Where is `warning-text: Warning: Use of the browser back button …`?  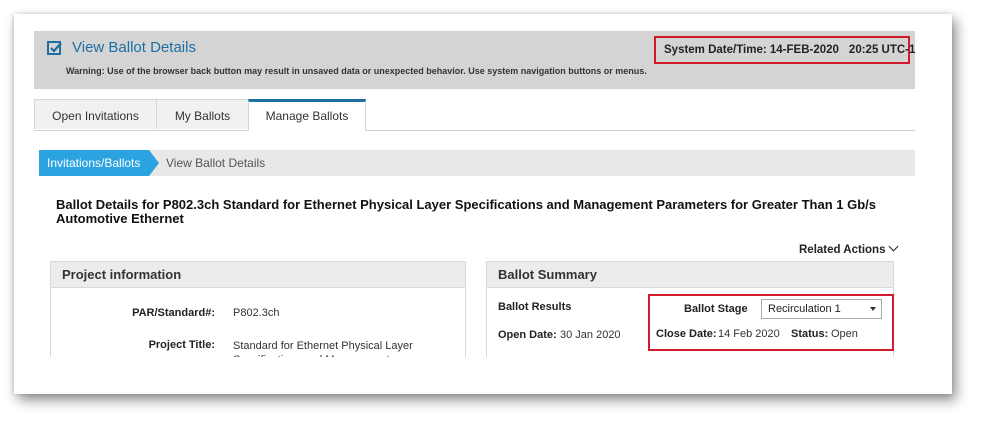 warning-text: Warning: Use of the browser back button … is located at coordinates (356, 71).